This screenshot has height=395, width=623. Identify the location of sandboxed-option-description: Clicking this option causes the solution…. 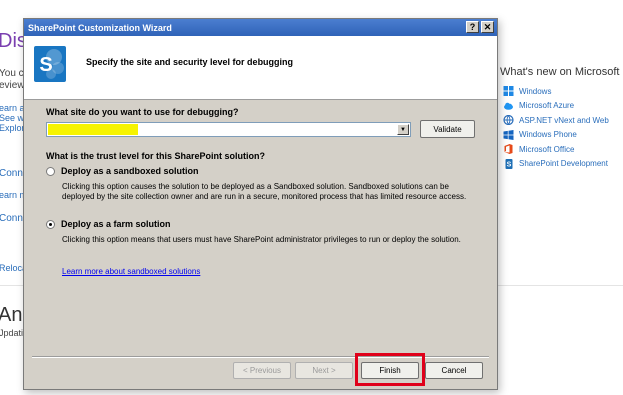
(264, 191).